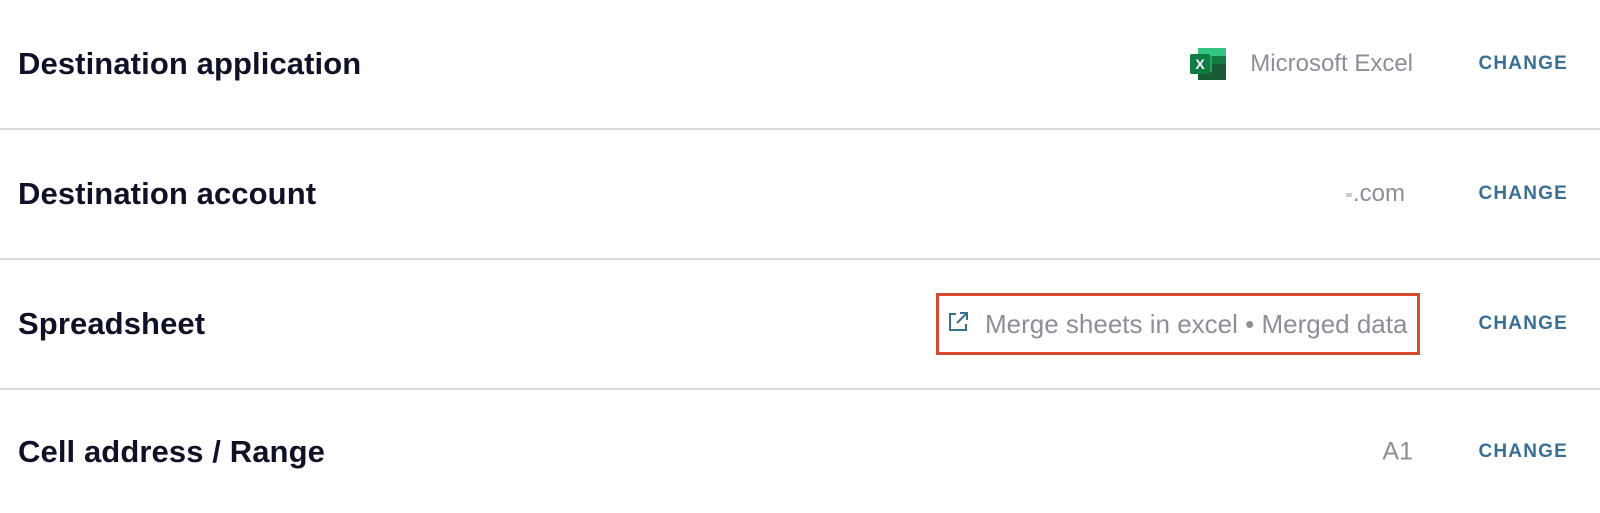  What do you see at coordinates (167, 193) in the screenshot?
I see `destination-account-label: Destination account` at bounding box center [167, 193].